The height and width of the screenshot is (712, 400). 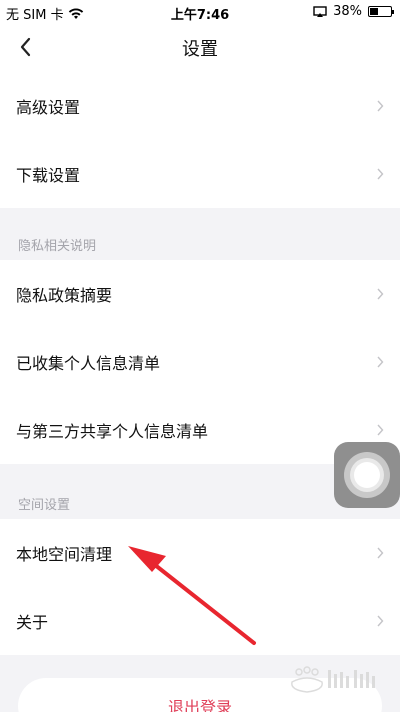 I want to click on status-bar: 无 SIM 卡 上午7:46 38%, so click(x=200, y=12).